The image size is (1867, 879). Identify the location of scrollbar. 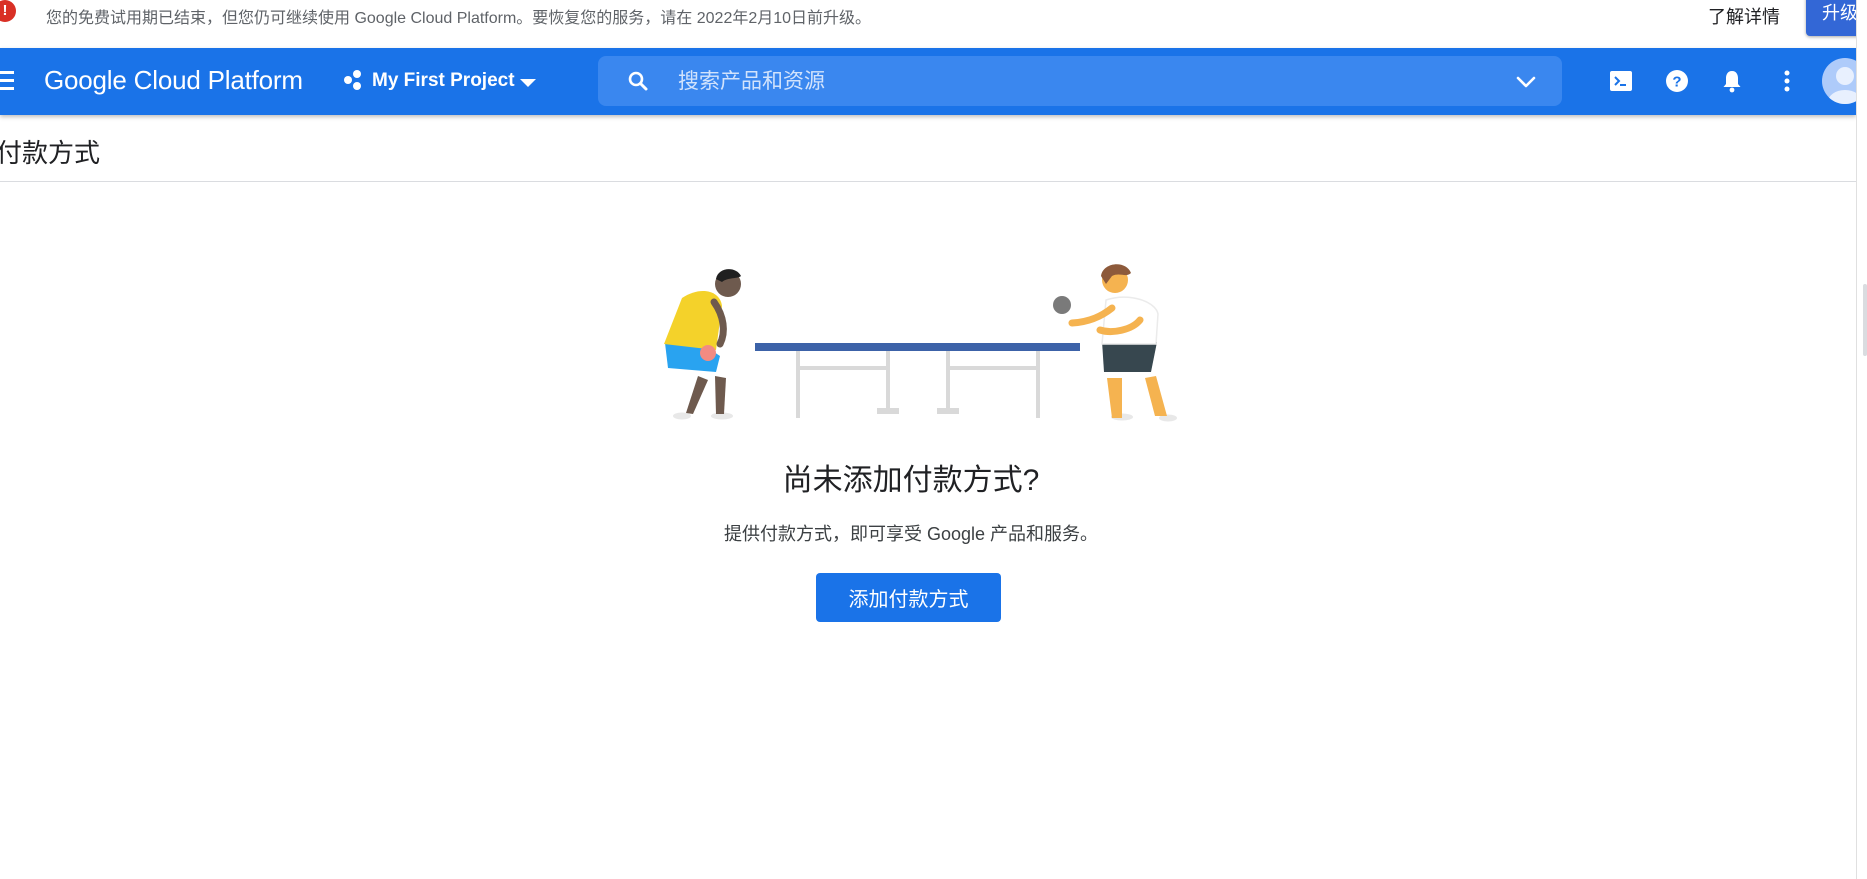
(1861, 439).